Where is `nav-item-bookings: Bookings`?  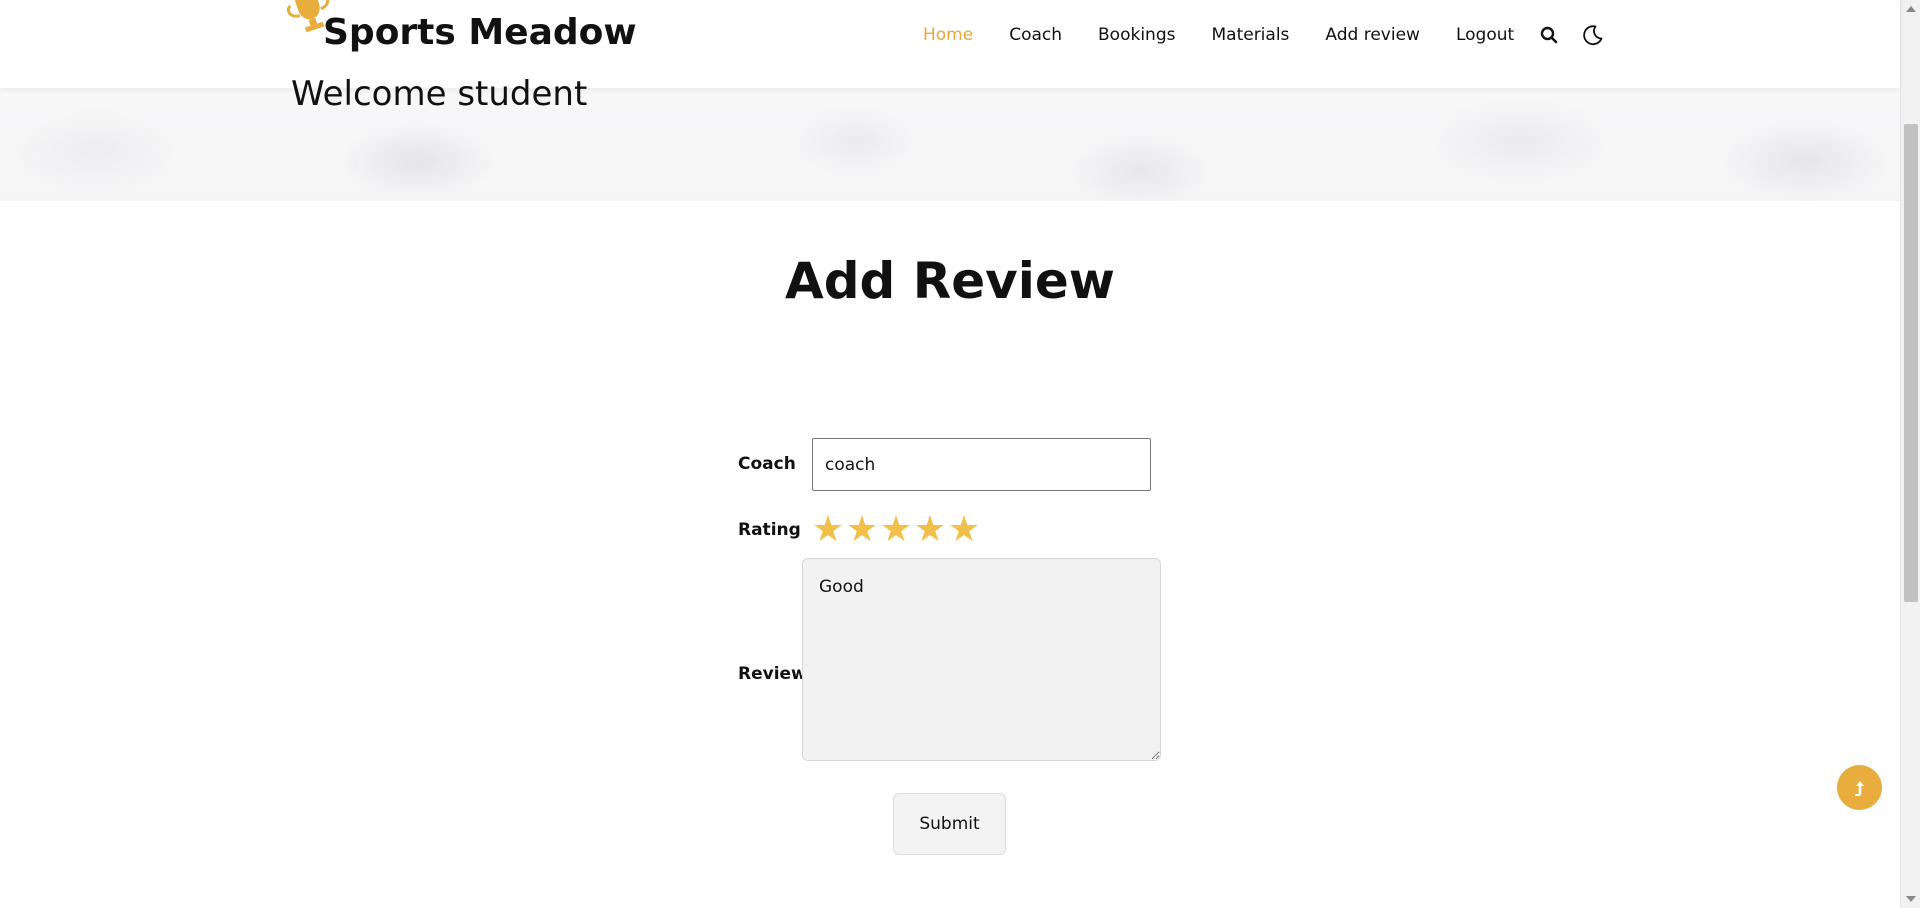 nav-item-bookings: Bookings is located at coordinates (1136, 35).